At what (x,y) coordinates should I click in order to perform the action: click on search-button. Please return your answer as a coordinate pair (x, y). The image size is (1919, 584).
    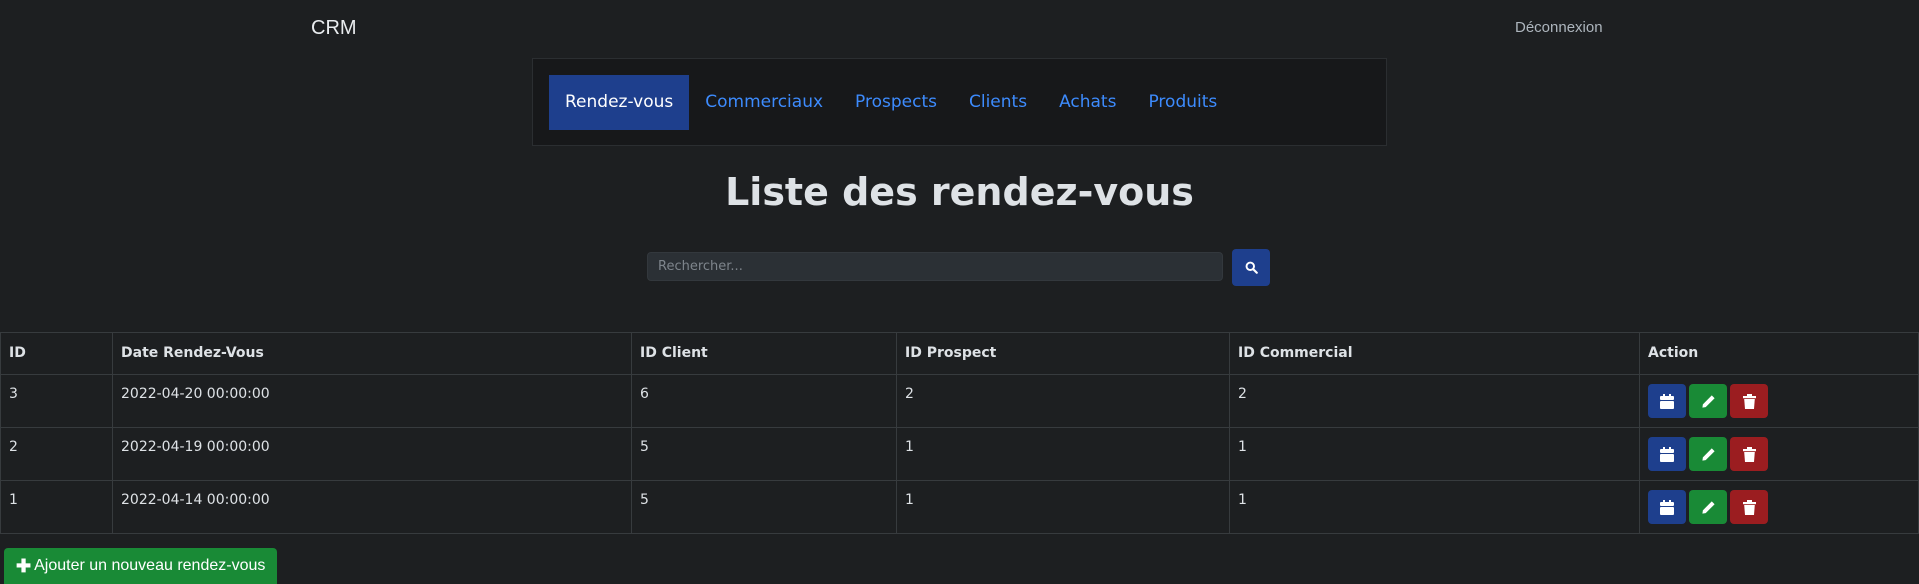
    Looking at the image, I should click on (1251, 267).